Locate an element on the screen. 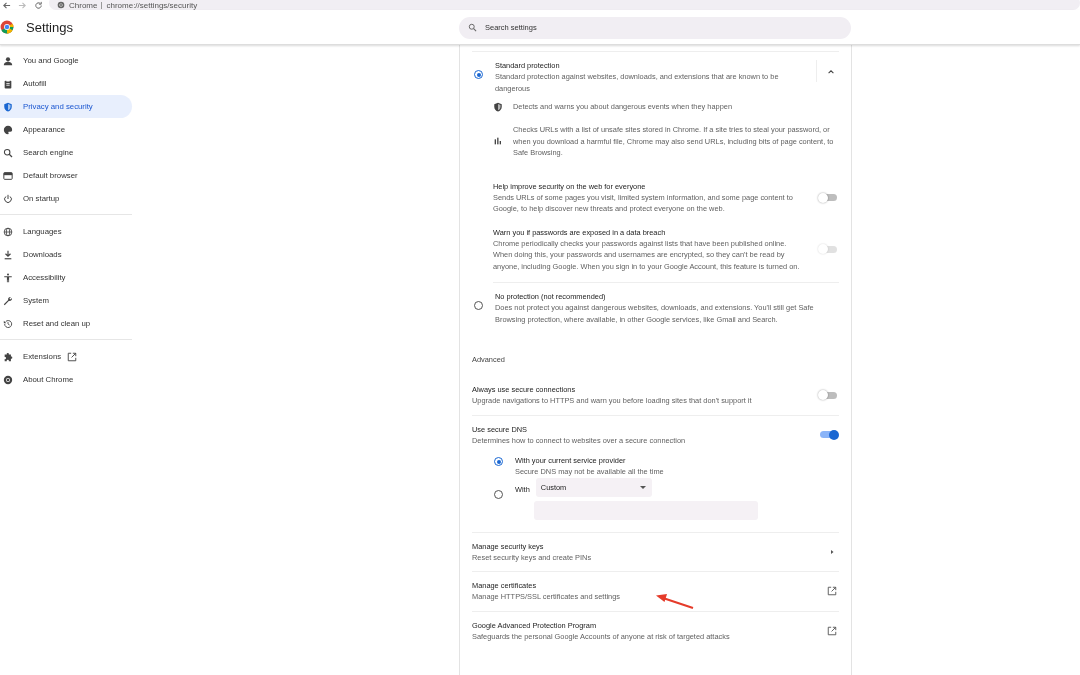  page-title: Settings is located at coordinates (49, 27).